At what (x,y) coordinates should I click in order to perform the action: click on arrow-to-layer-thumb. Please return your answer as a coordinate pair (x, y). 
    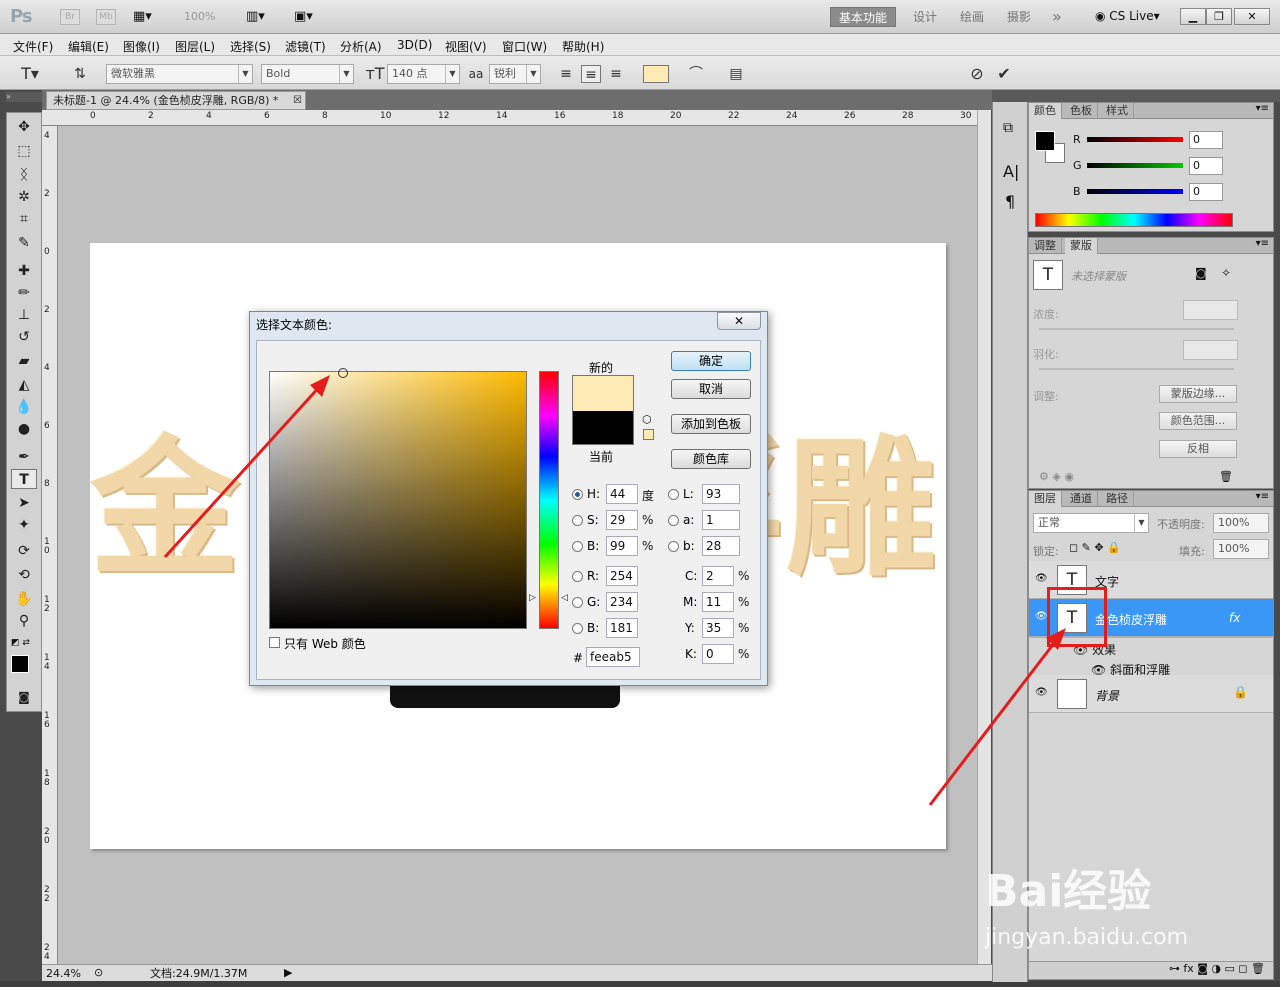
    Looking at the image, I should click on (994, 721).